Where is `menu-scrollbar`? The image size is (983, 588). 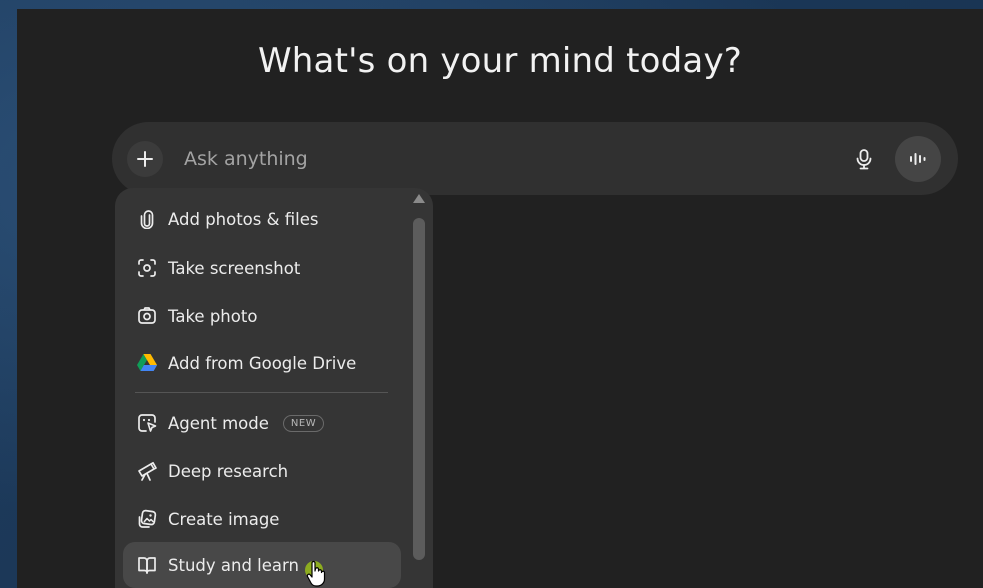
menu-scrollbar is located at coordinates (419, 391).